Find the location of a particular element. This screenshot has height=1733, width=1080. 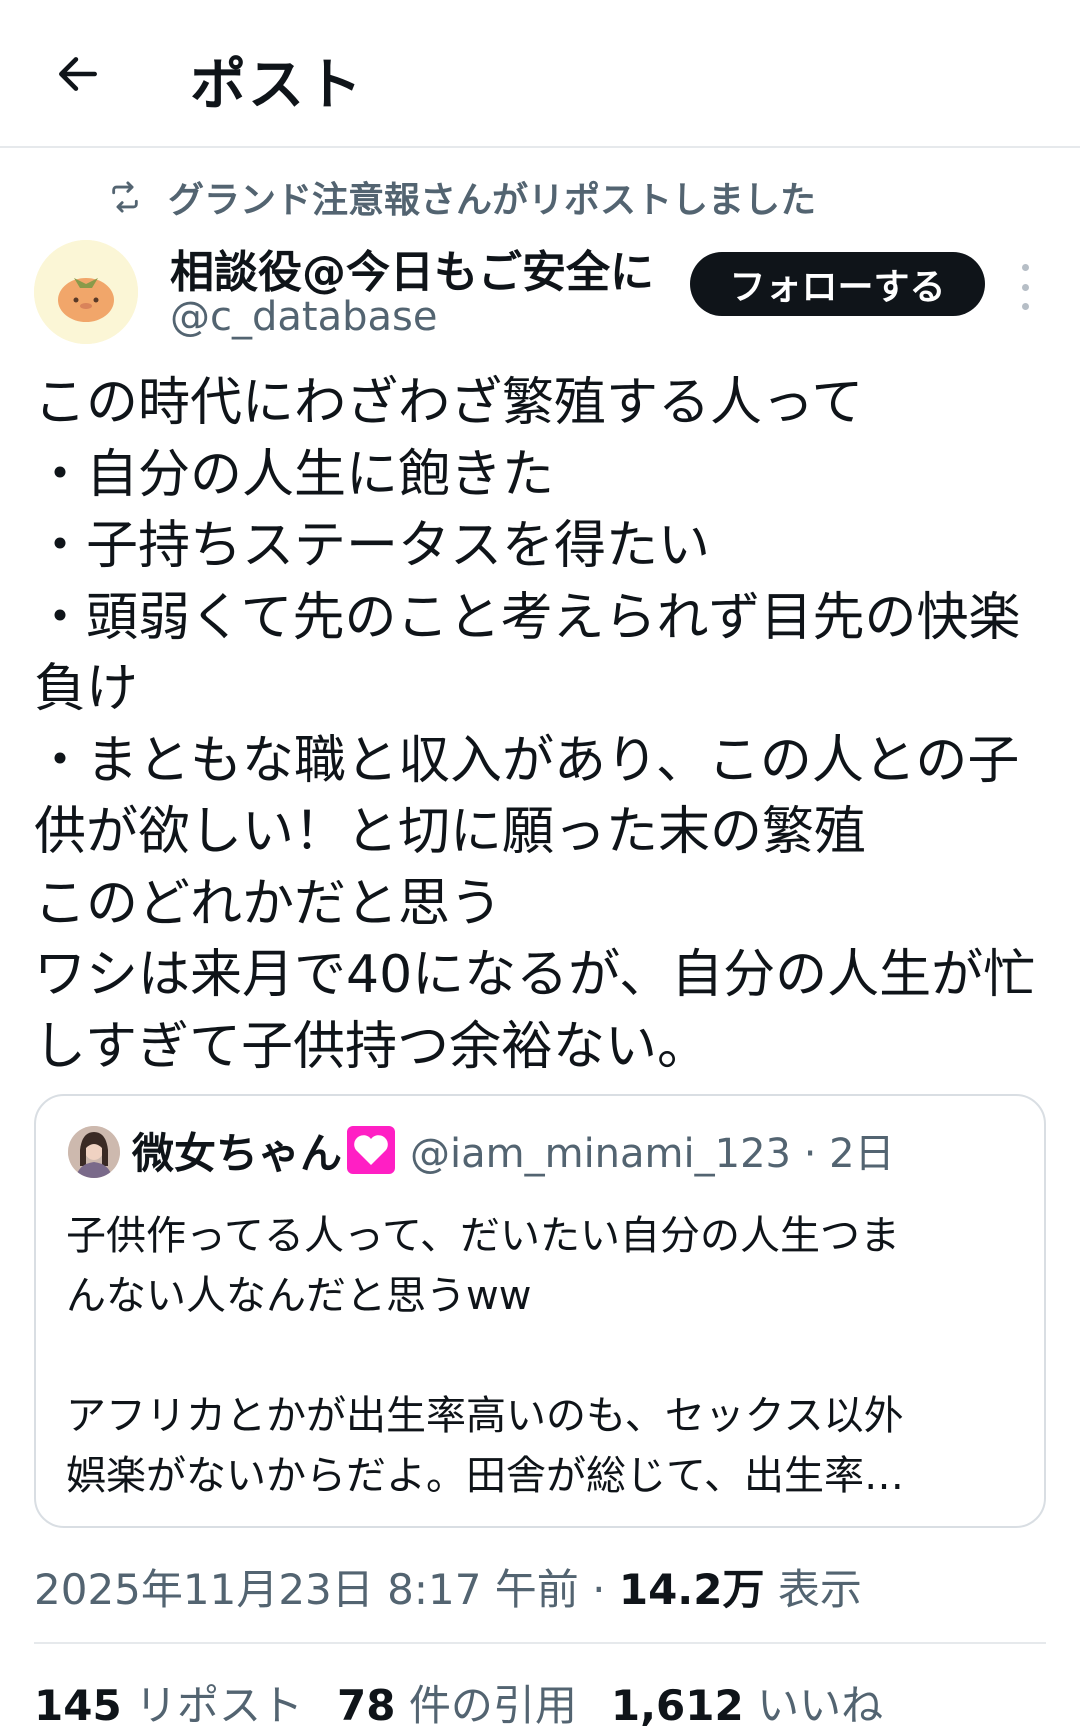

reposts-stat: 145 リポスト is located at coordinates (168, 1702).